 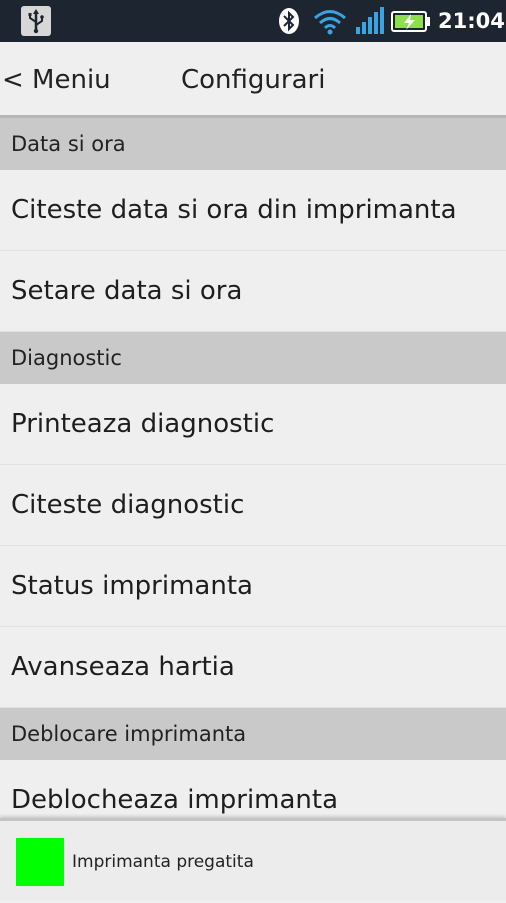 What do you see at coordinates (253, 21) in the screenshot?
I see `status-bar: 21:04` at bounding box center [253, 21].